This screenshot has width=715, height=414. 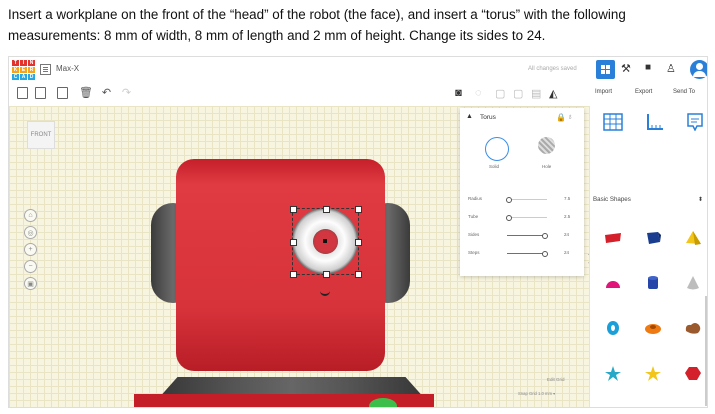 What do you see at coordinates (30, 266) in the screenshot?
I see `zoom-out-icon: −` at bounding box center [30, 266].